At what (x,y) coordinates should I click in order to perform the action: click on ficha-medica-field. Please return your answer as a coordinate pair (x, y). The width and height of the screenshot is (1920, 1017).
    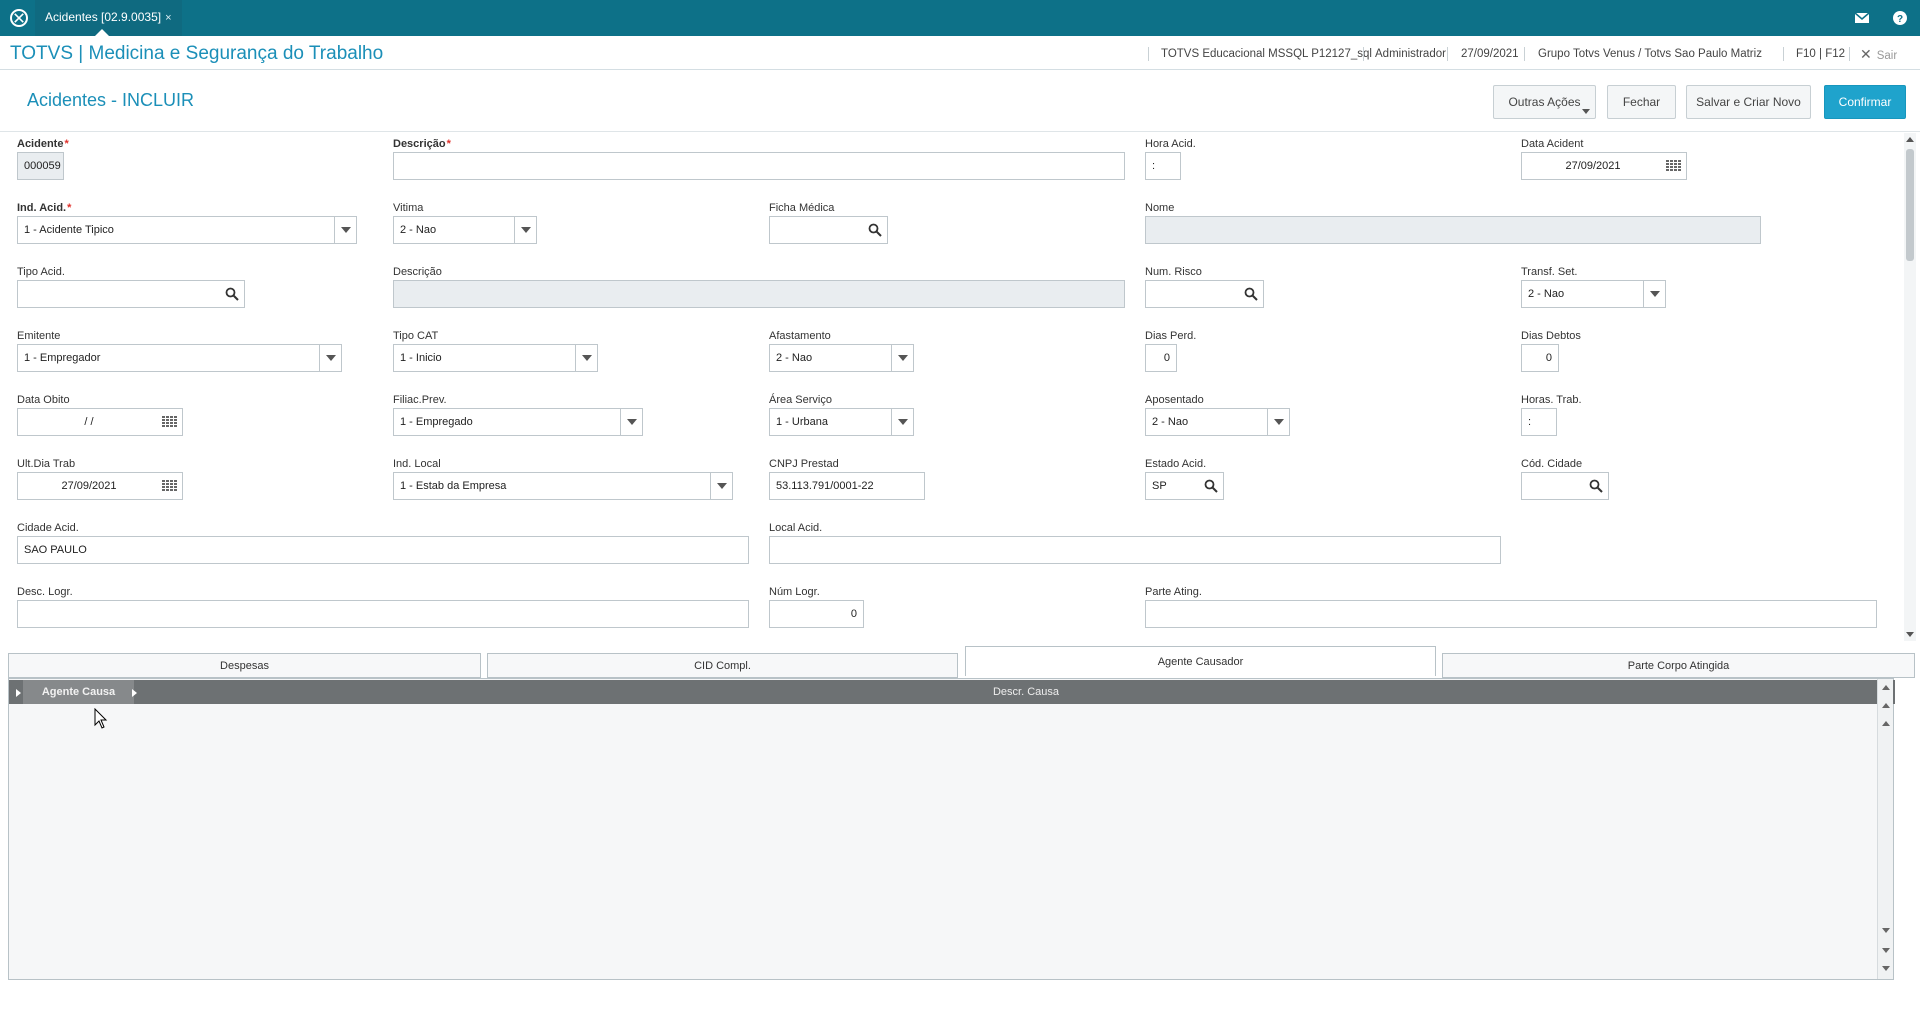
    Looking at the image, I should click on (828, 230).